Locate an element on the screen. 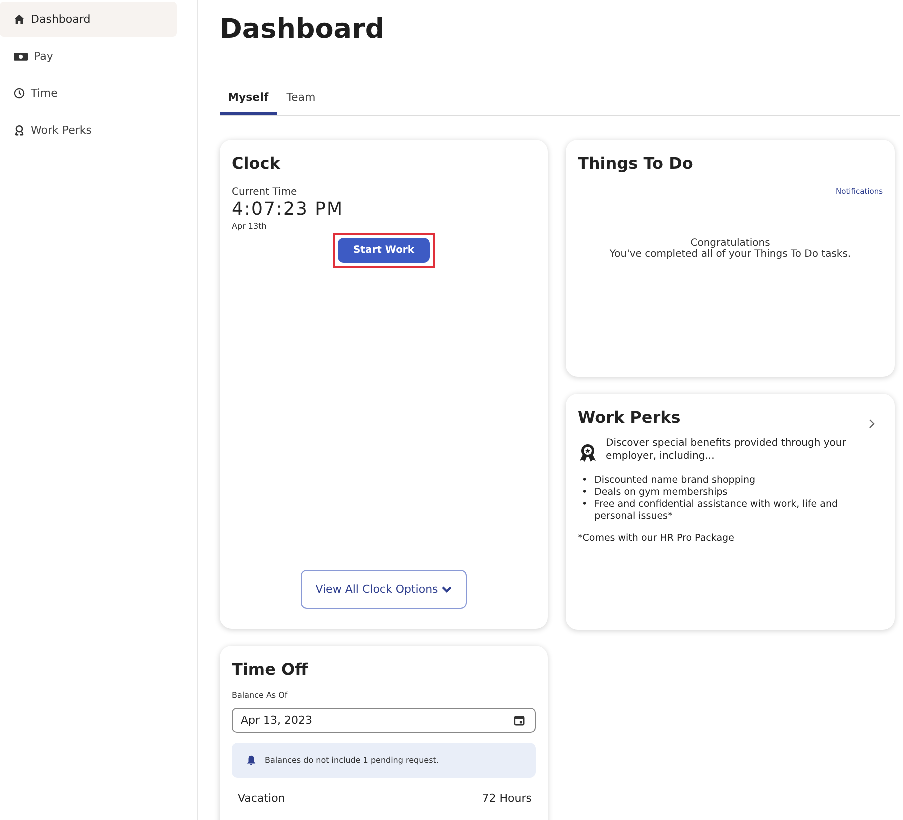 This screenshot has height=820, width=903. card-title: Things To Do is located at coordinates (636, 163).